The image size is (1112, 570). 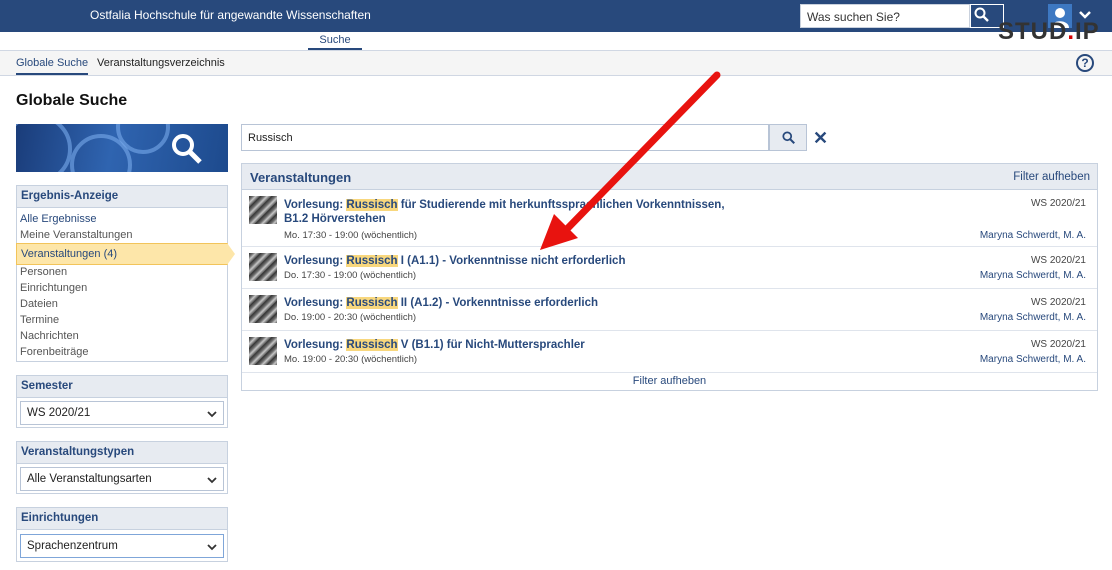 I want to click on annotation-arrow-shaft, so click(x=641, y=152).